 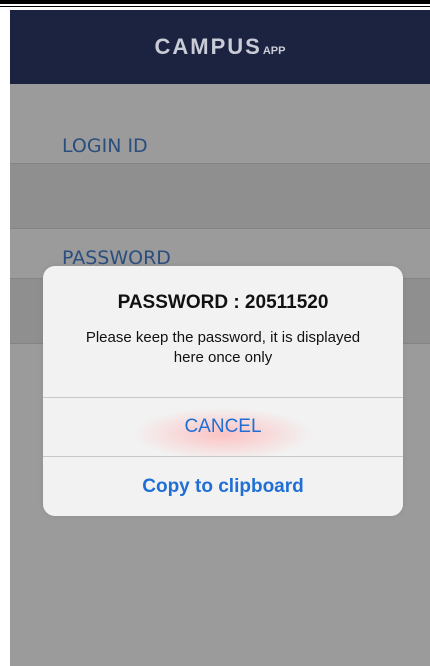 I want to click on app-logo: CAMPUS APP, so click(x=220, y=47).